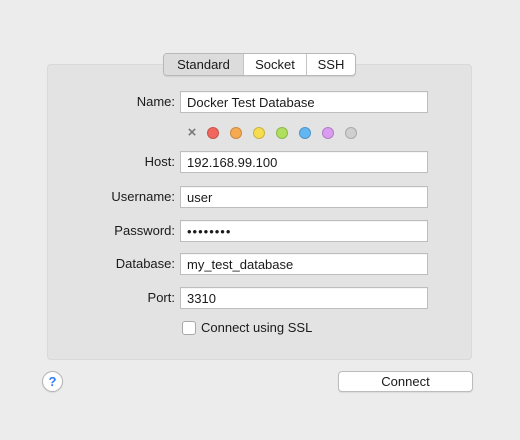  Describe the element at coordinates (405, 381) in the screenshot. I see `connect-button: Connect` at that location.